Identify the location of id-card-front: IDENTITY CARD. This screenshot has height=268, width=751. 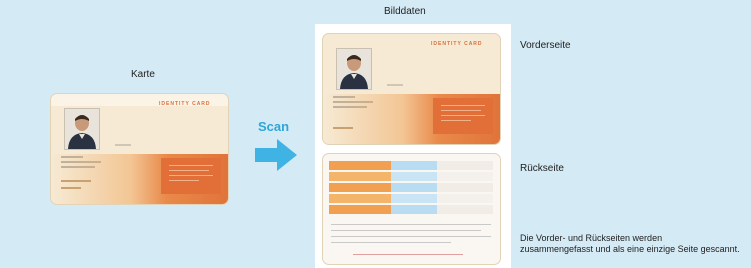
(139, 149).